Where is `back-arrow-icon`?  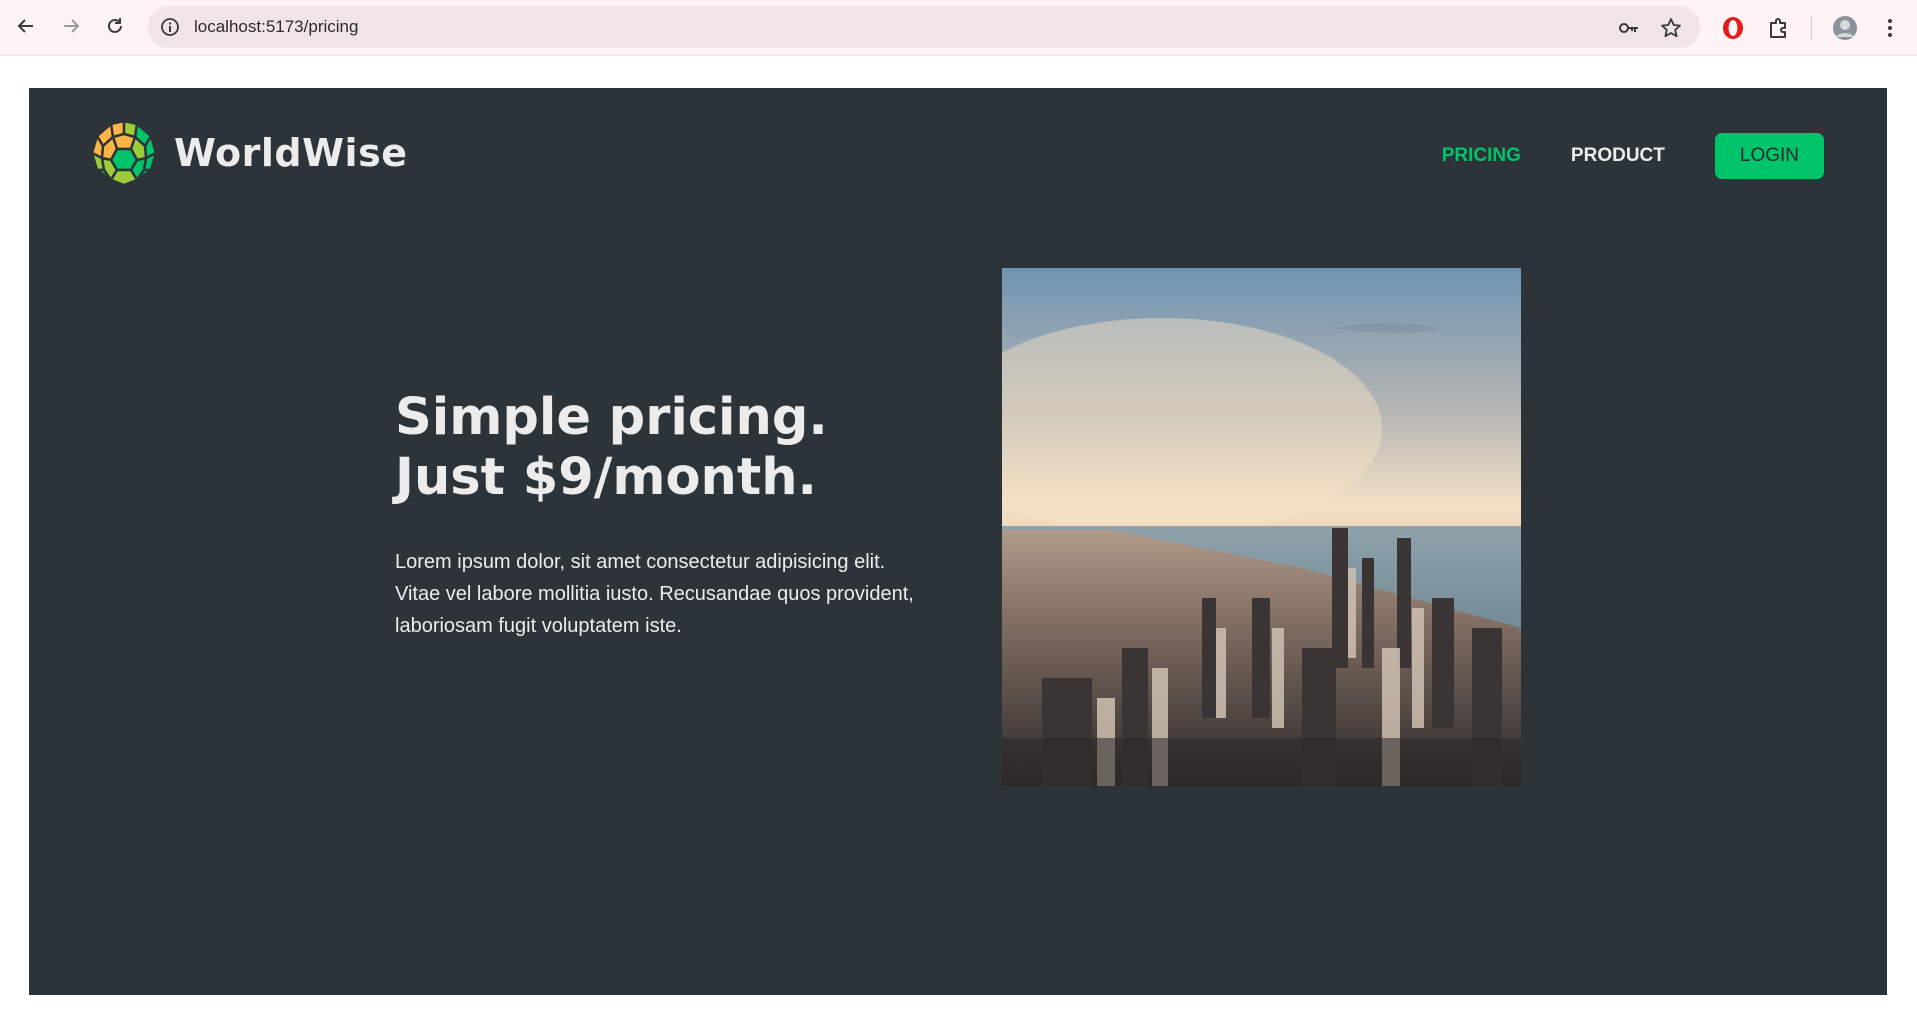 back-arrow-icon is located at coordinates (25, 26).